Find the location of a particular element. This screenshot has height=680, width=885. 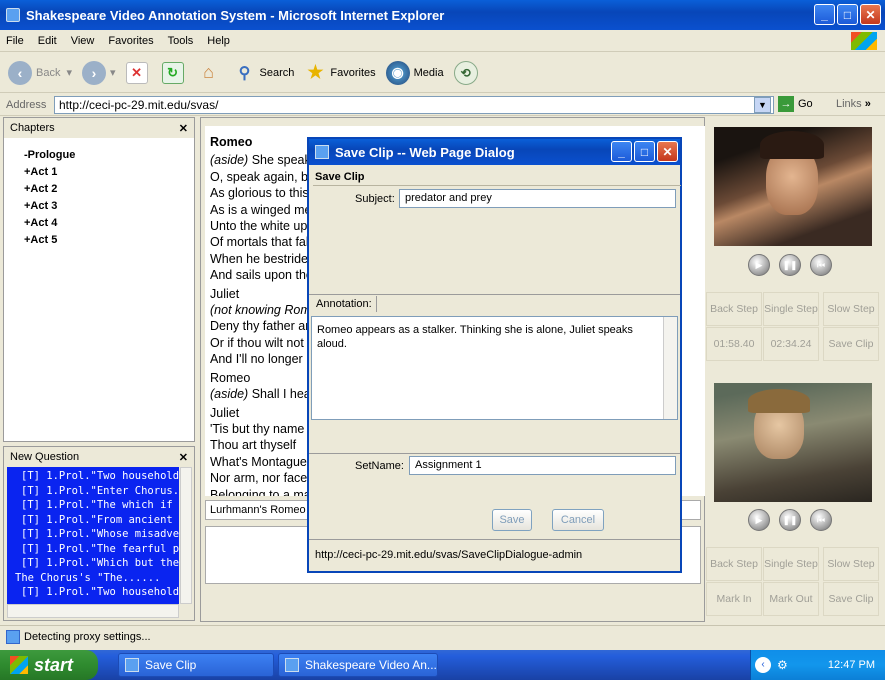

chapter-item: +Act 4 is located at coordinates (109, 223).